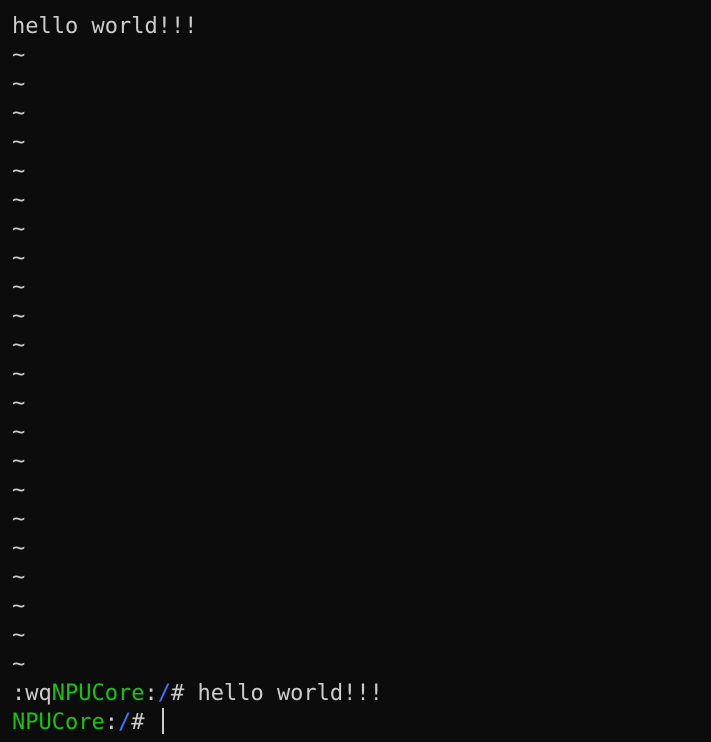 Image resolution: width=711 pixels, height=742 pixels. I want to click on vim-buffer-line: hello world!!!, so click(105, 26).